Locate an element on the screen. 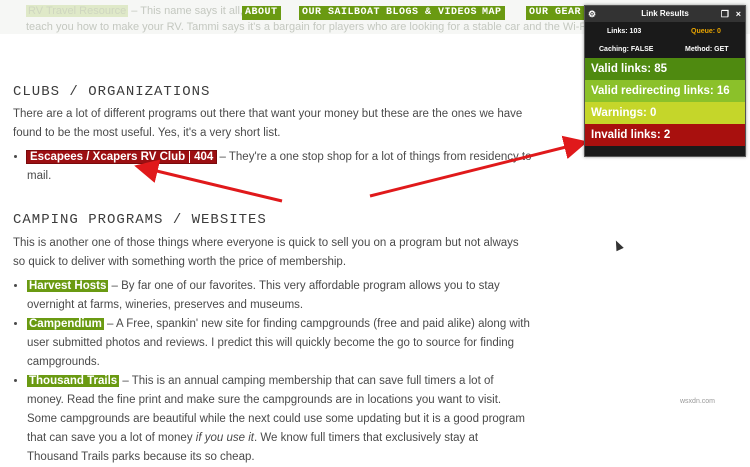 Image resolution: width=750 pixels, height=467 pixels. invalid-links-row: Invalid links: 2 is located at coordinates (665, 135).